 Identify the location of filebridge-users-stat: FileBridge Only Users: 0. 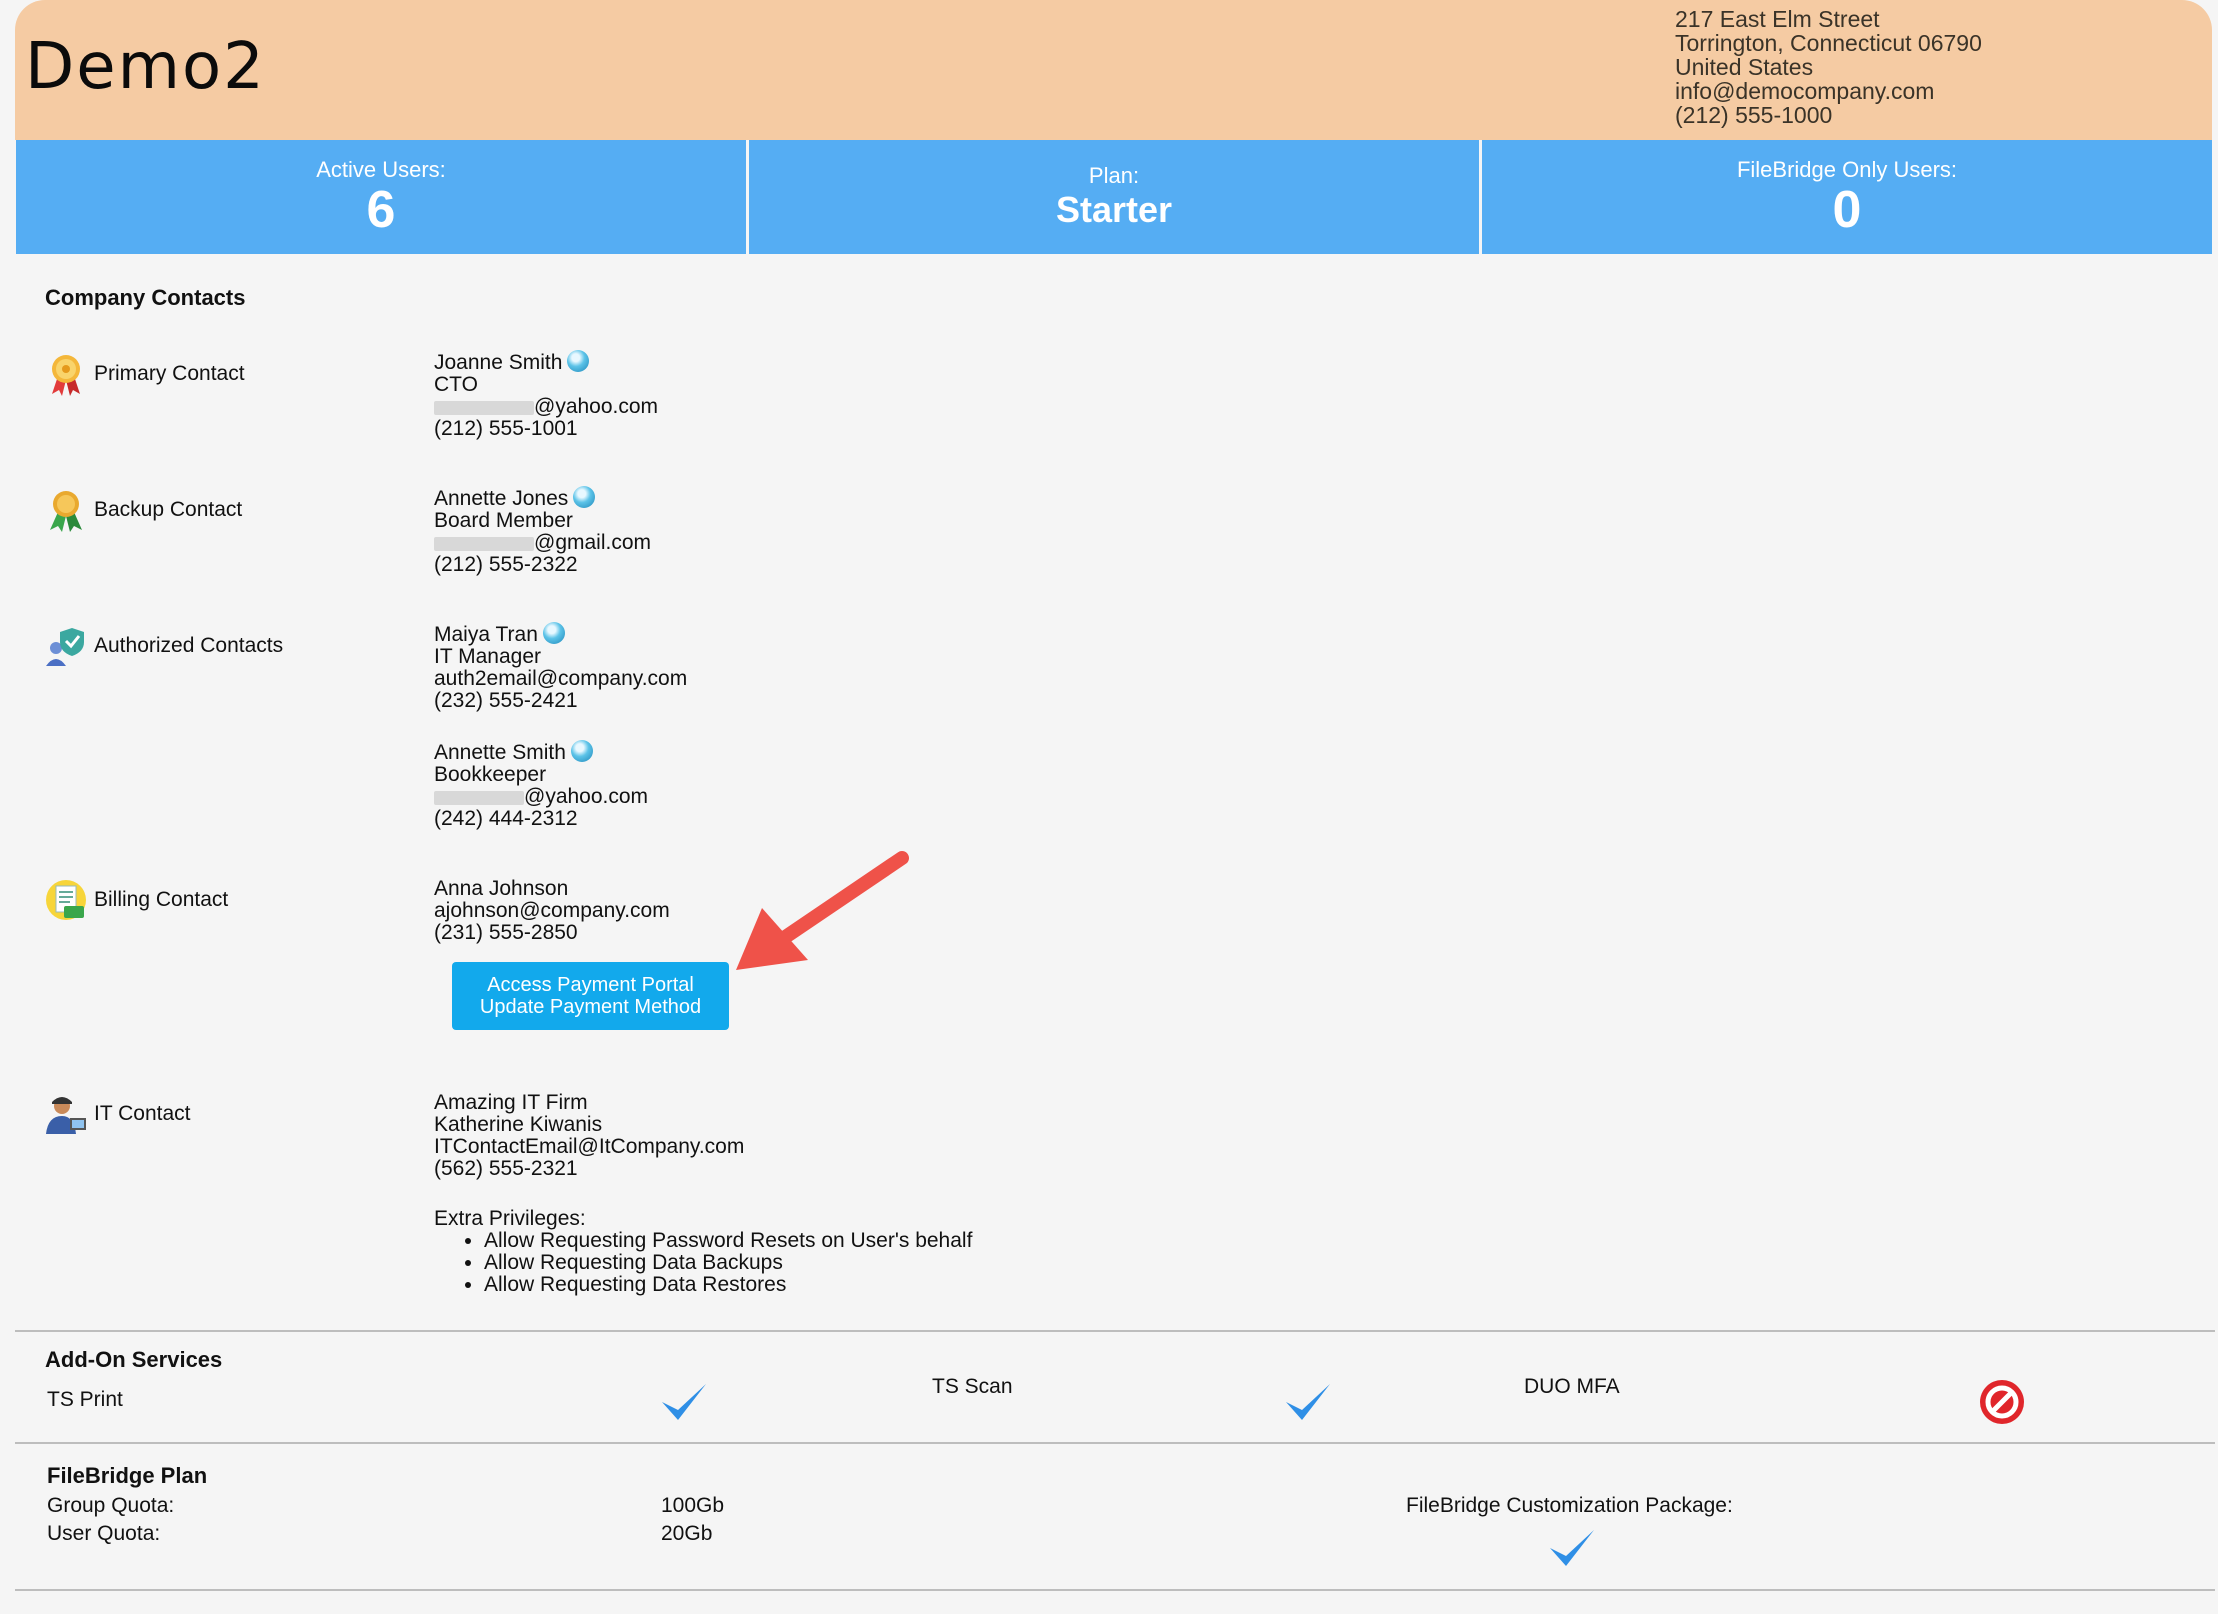
(1847, 197).